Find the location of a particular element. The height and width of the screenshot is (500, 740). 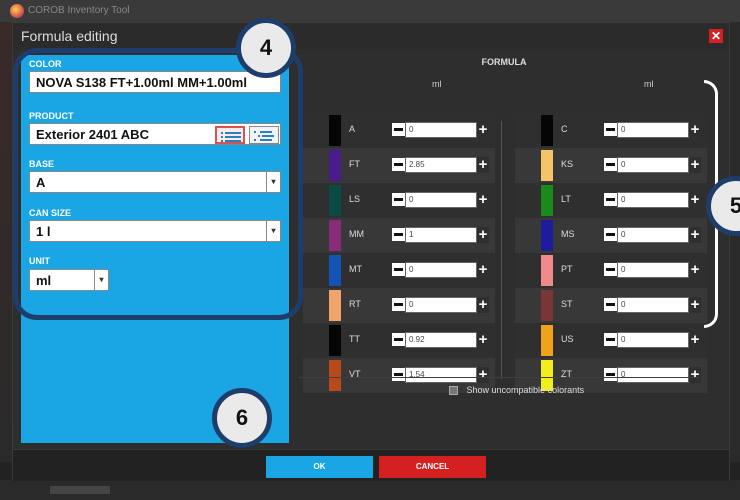

colorant-row: MT 0 + is located at coordinates (399, 270).